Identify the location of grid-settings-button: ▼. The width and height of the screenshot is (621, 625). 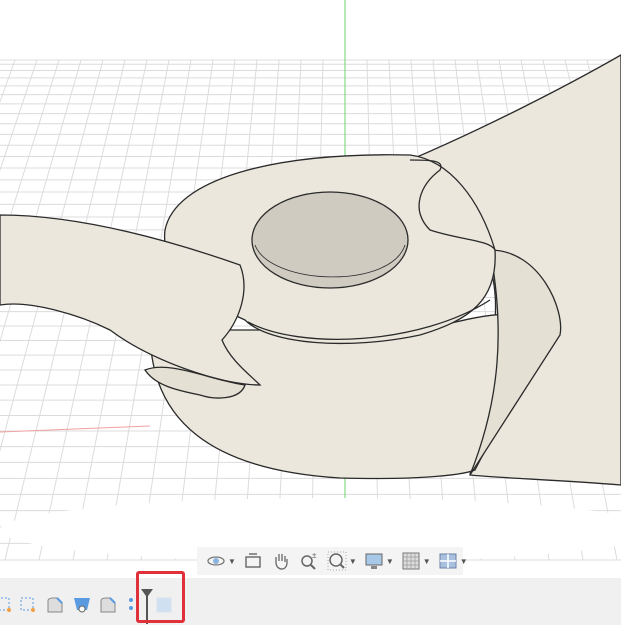
(415, 561).